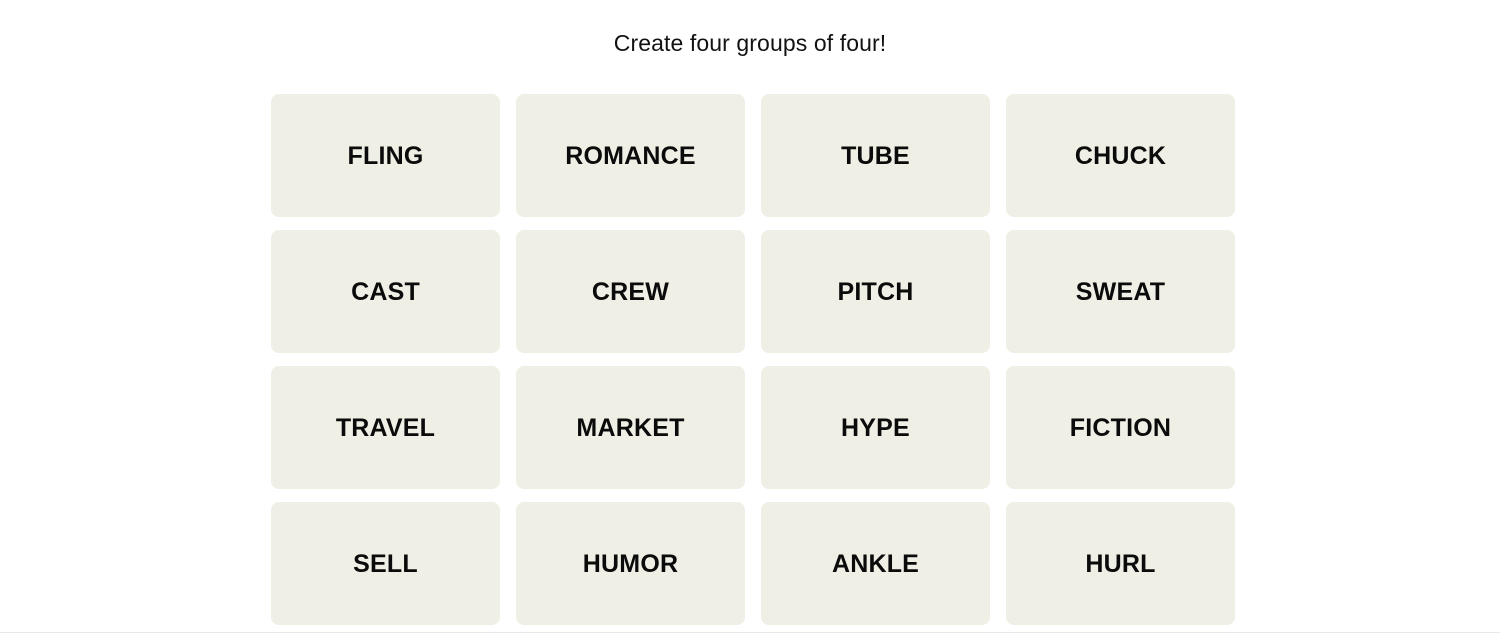 Image resolution: width=1500 pixels, height=635 pixels. Describe the element at coordinates (750, 43) in the screenshot. I see `page-title: Create four groups of four!` at that location.